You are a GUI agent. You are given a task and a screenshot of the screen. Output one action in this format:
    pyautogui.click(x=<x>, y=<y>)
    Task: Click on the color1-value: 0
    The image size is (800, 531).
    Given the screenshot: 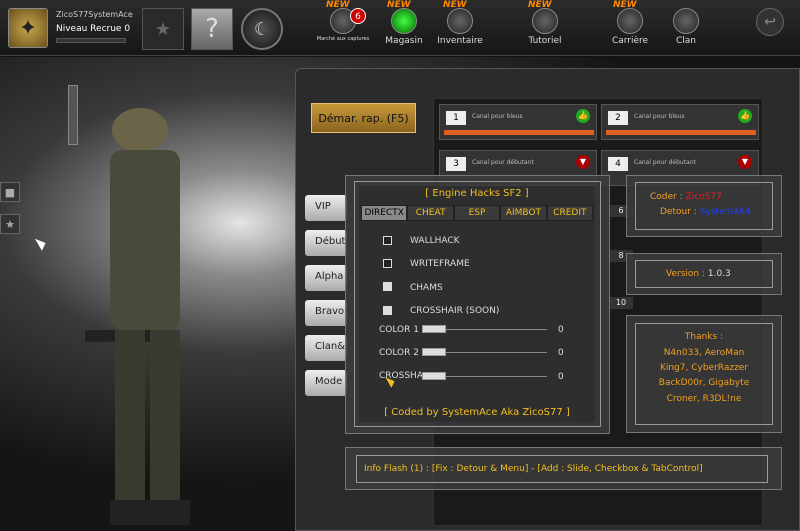 What is the action you would take?
    pyautogui.click(x=561, y=330)
    